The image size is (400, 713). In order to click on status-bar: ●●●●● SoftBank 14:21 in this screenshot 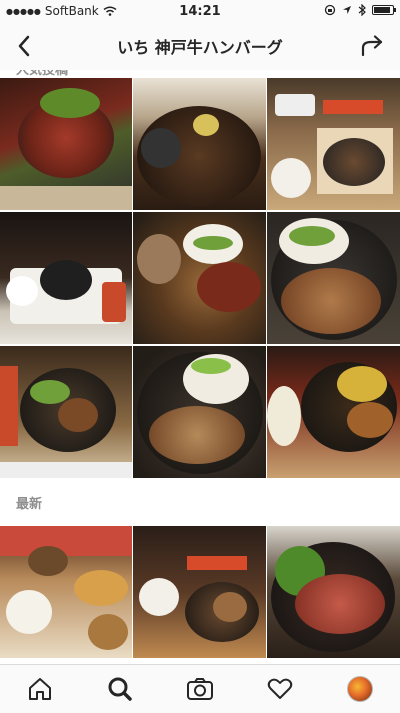, I will do `click(200, 11)`.